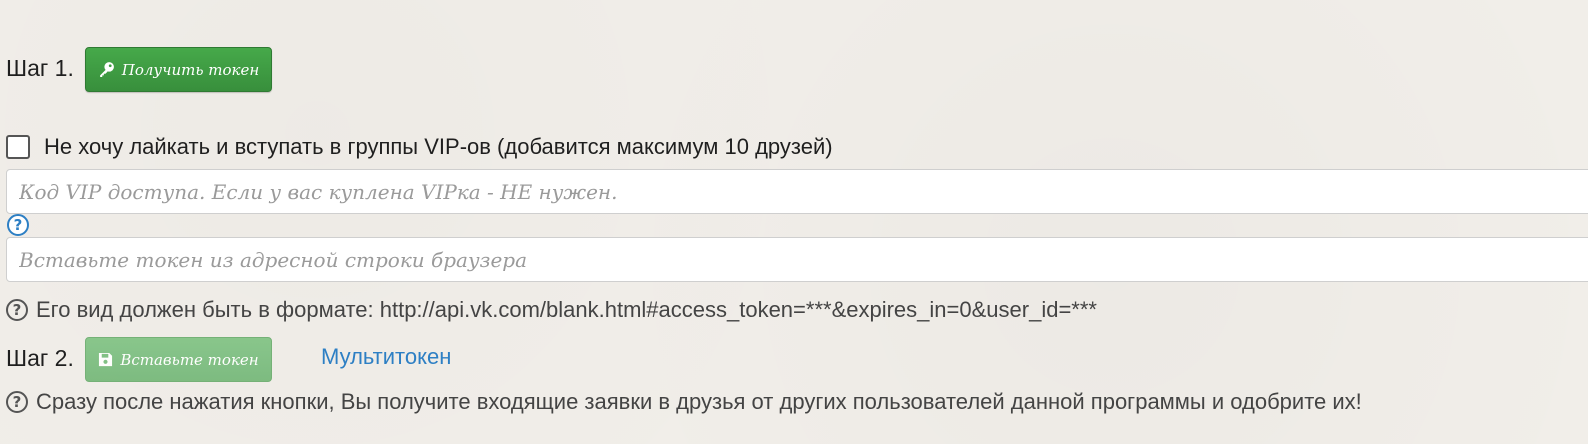  I want to click on vip-optout-checkbox, so click(18, 147).